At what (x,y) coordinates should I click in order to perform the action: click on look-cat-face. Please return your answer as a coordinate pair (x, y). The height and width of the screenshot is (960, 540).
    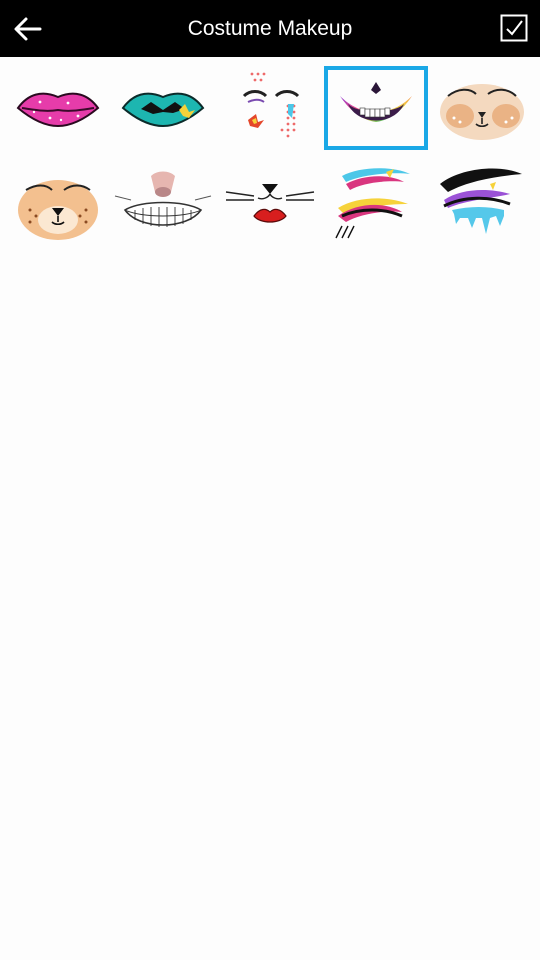
    Looking at the image, I should click on (58, 208).